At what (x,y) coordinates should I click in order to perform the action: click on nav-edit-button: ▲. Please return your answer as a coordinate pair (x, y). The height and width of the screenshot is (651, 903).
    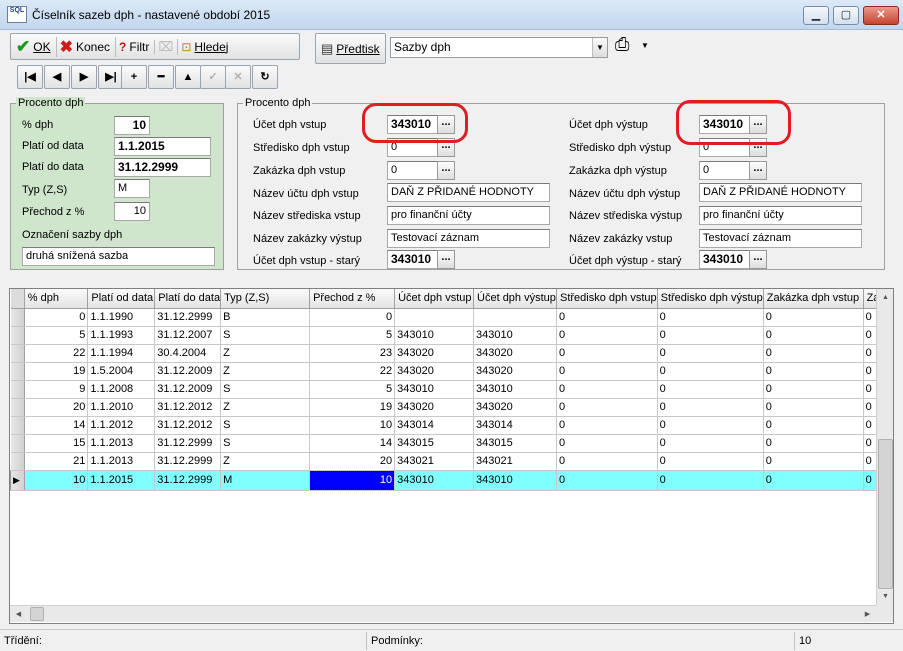
    Looking at the image, I should click on (188, 77).